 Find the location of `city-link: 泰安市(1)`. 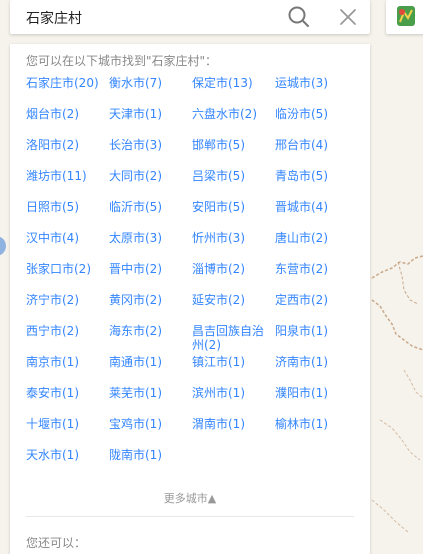

city-link: 泰安市(1) is located at coordinates (67, 393).